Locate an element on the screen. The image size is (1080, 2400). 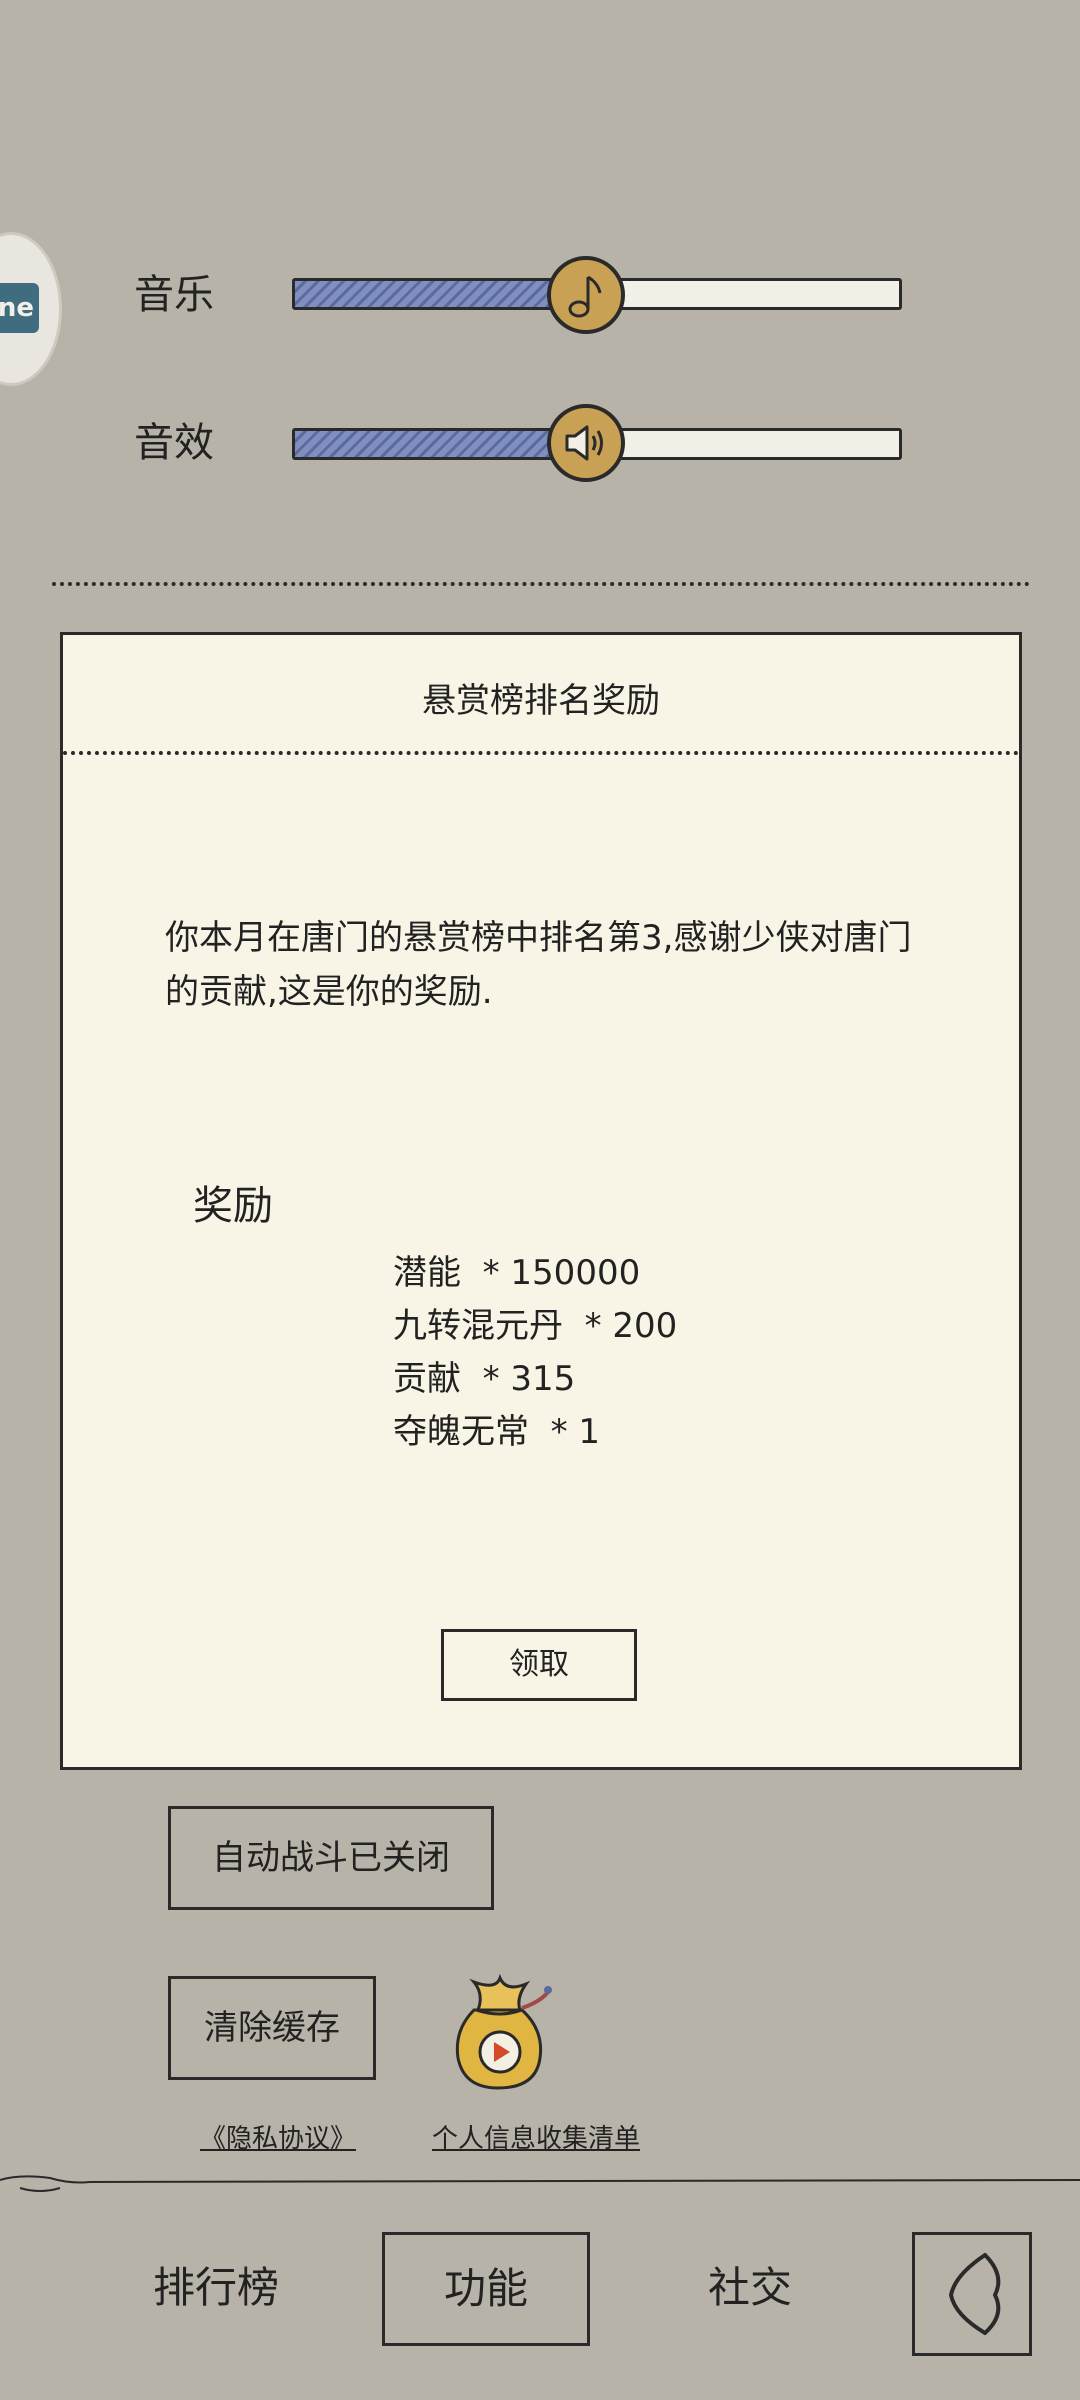
video-reward-bag-icon is located at coordinates (499, 2032).